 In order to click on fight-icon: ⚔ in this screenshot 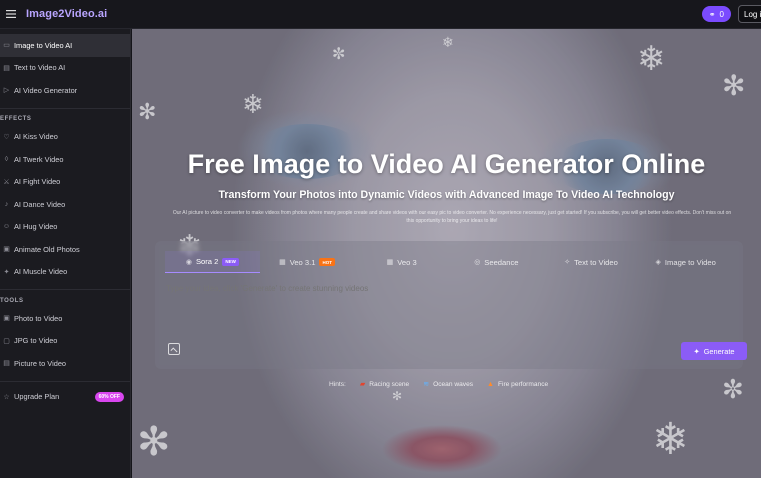, I will do `click(6, 182)`.